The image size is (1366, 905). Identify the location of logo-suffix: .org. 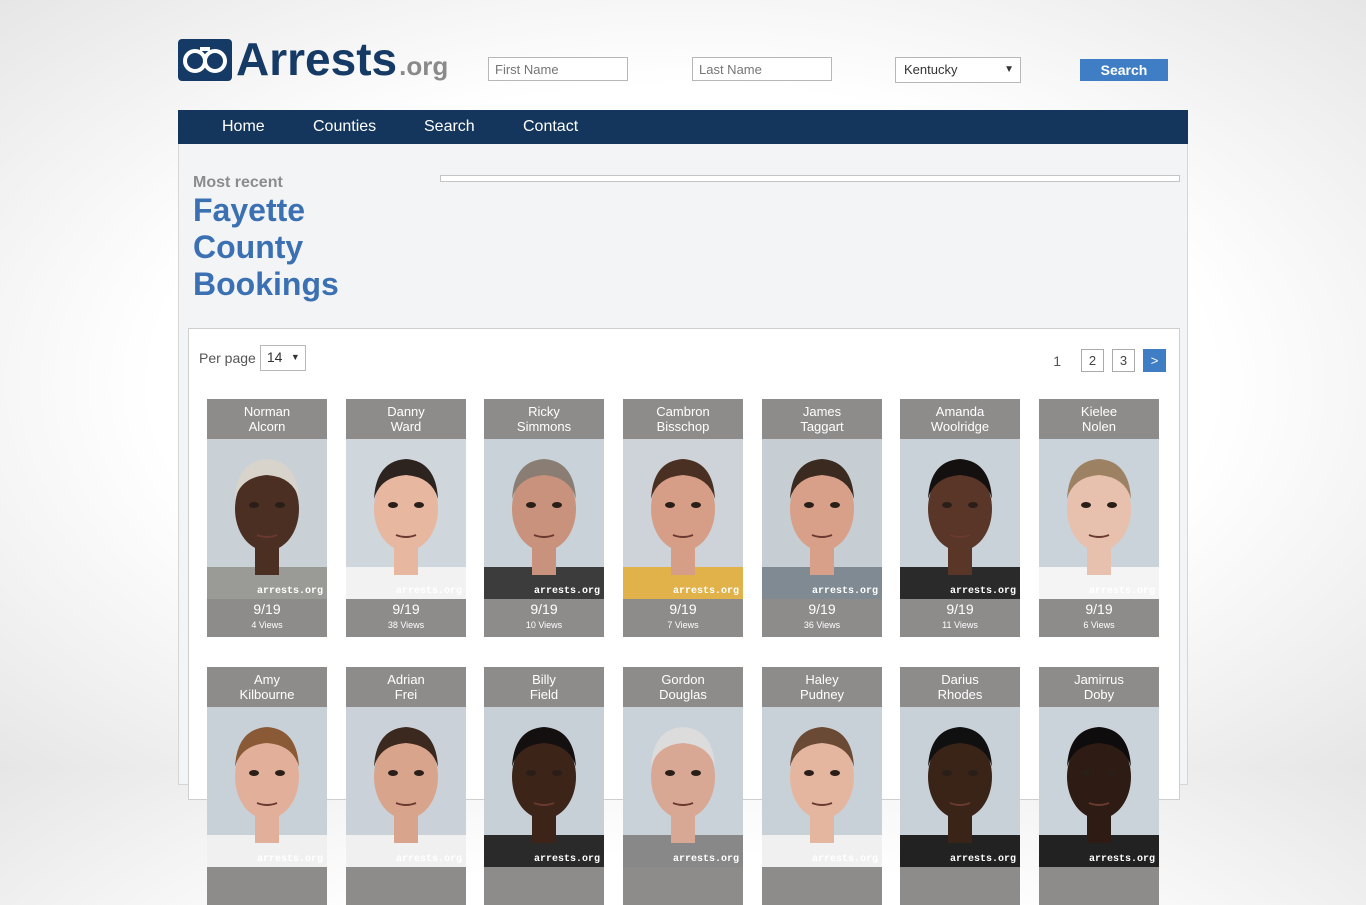
(424, 66).